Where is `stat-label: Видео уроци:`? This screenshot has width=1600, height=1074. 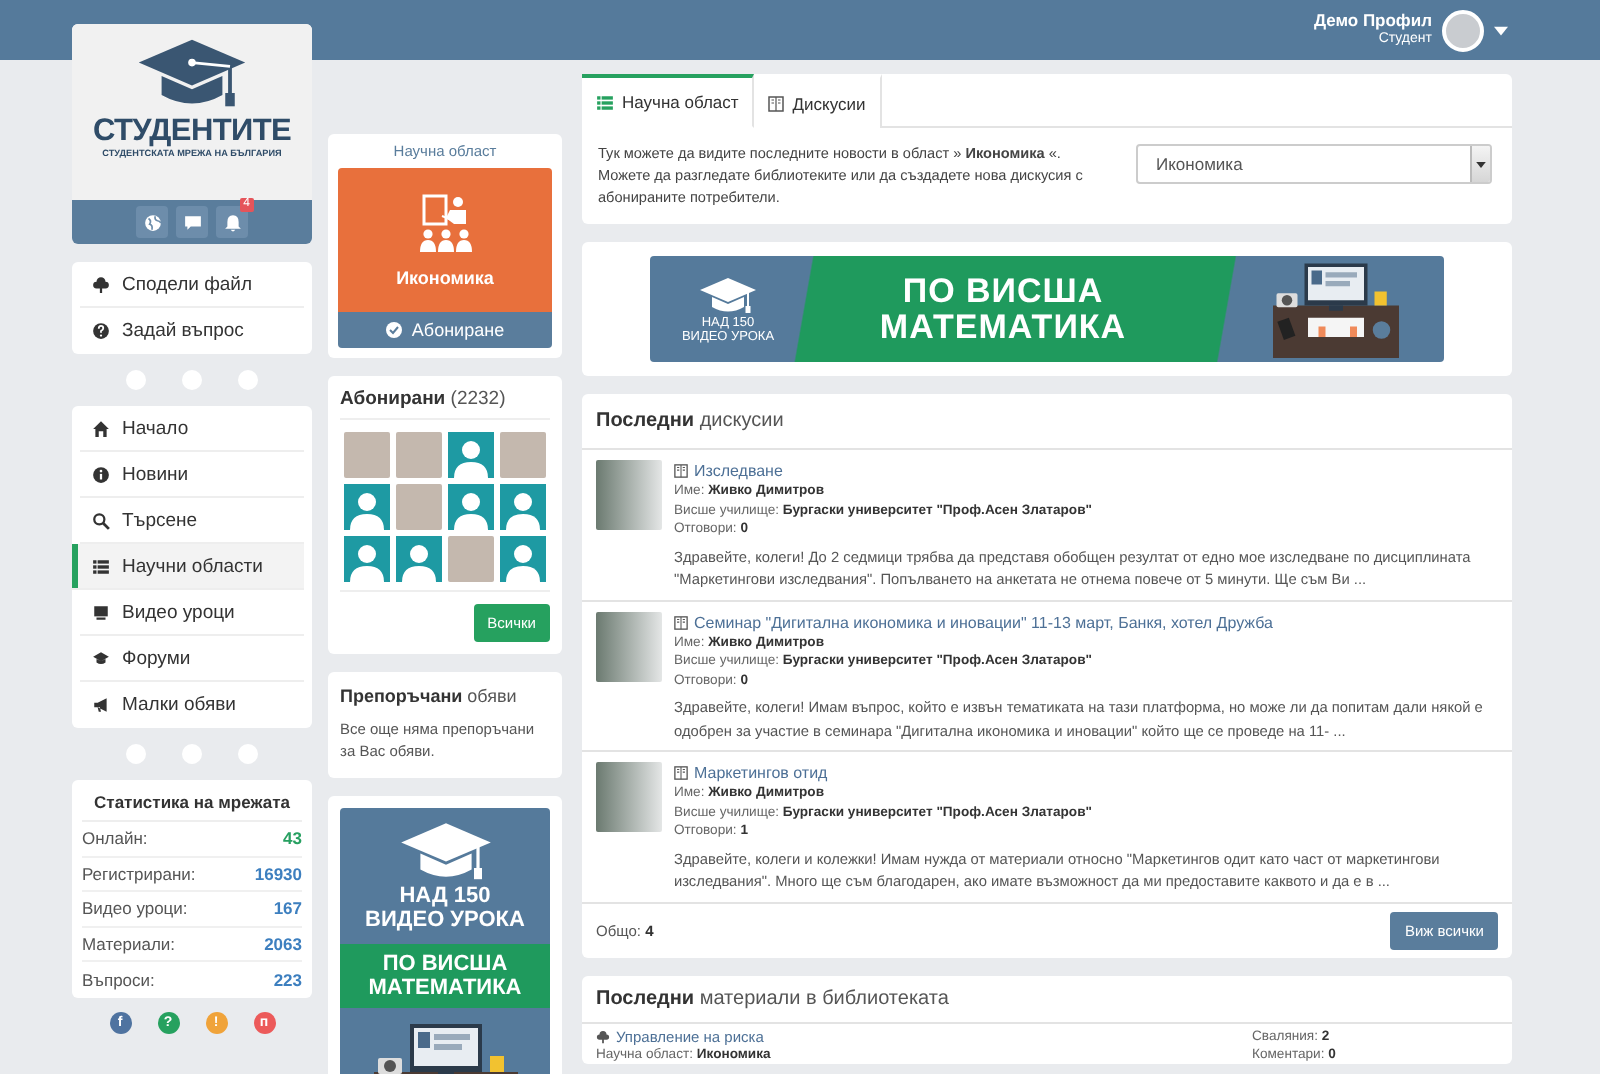 stat-label: Видео уроци: is located at coordinates (135, 908).